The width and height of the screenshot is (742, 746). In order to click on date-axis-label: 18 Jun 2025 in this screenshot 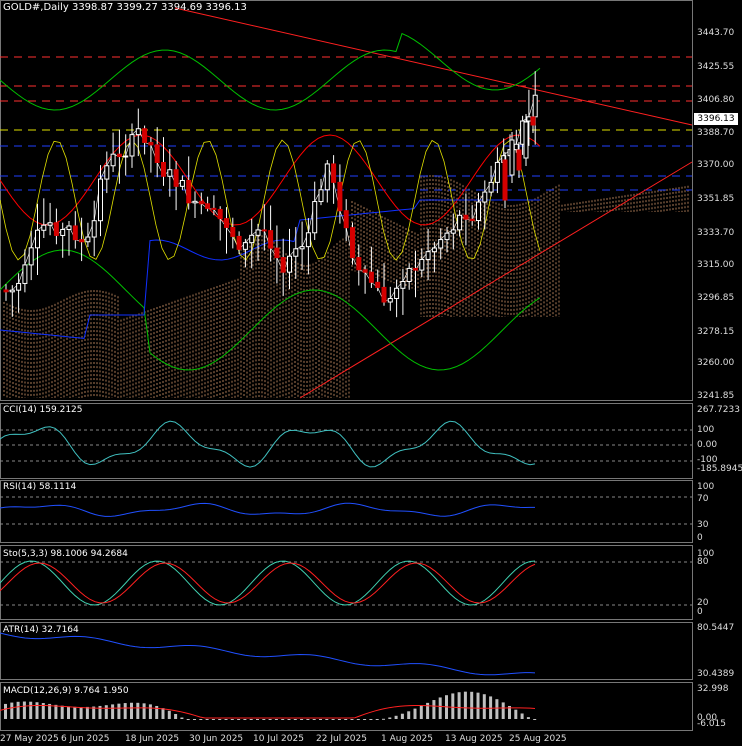, I will do `click(152, 739)`.